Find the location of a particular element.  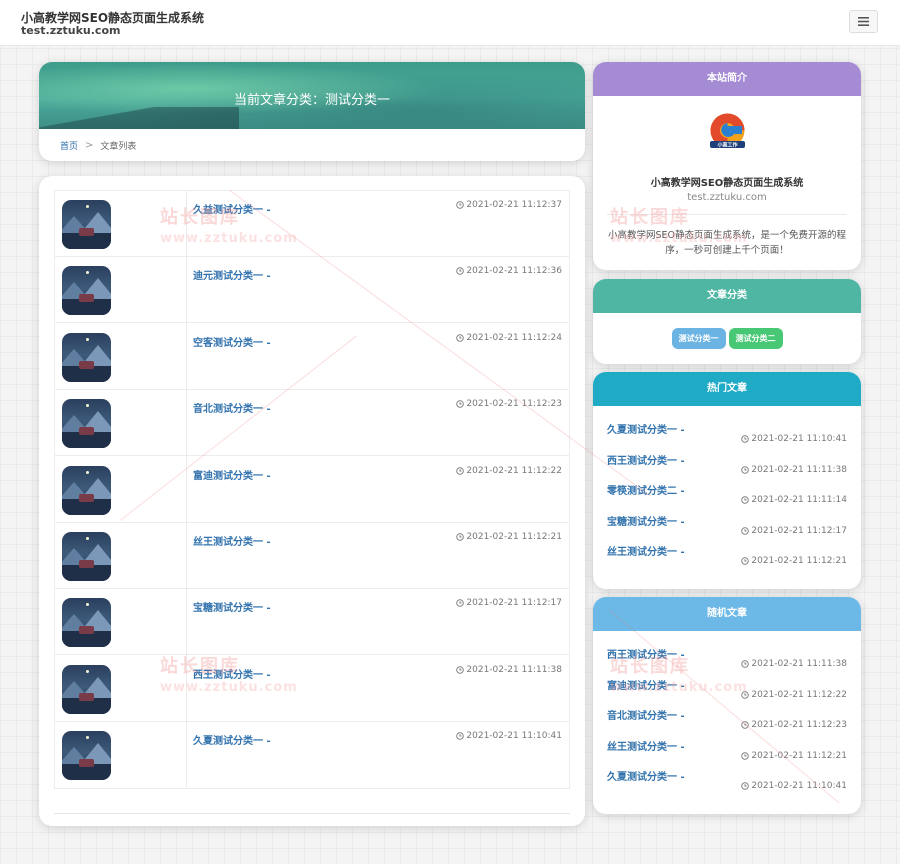

hot-article-title-link: 宝糖测试分类一 - is located at coordinates (646, 520).